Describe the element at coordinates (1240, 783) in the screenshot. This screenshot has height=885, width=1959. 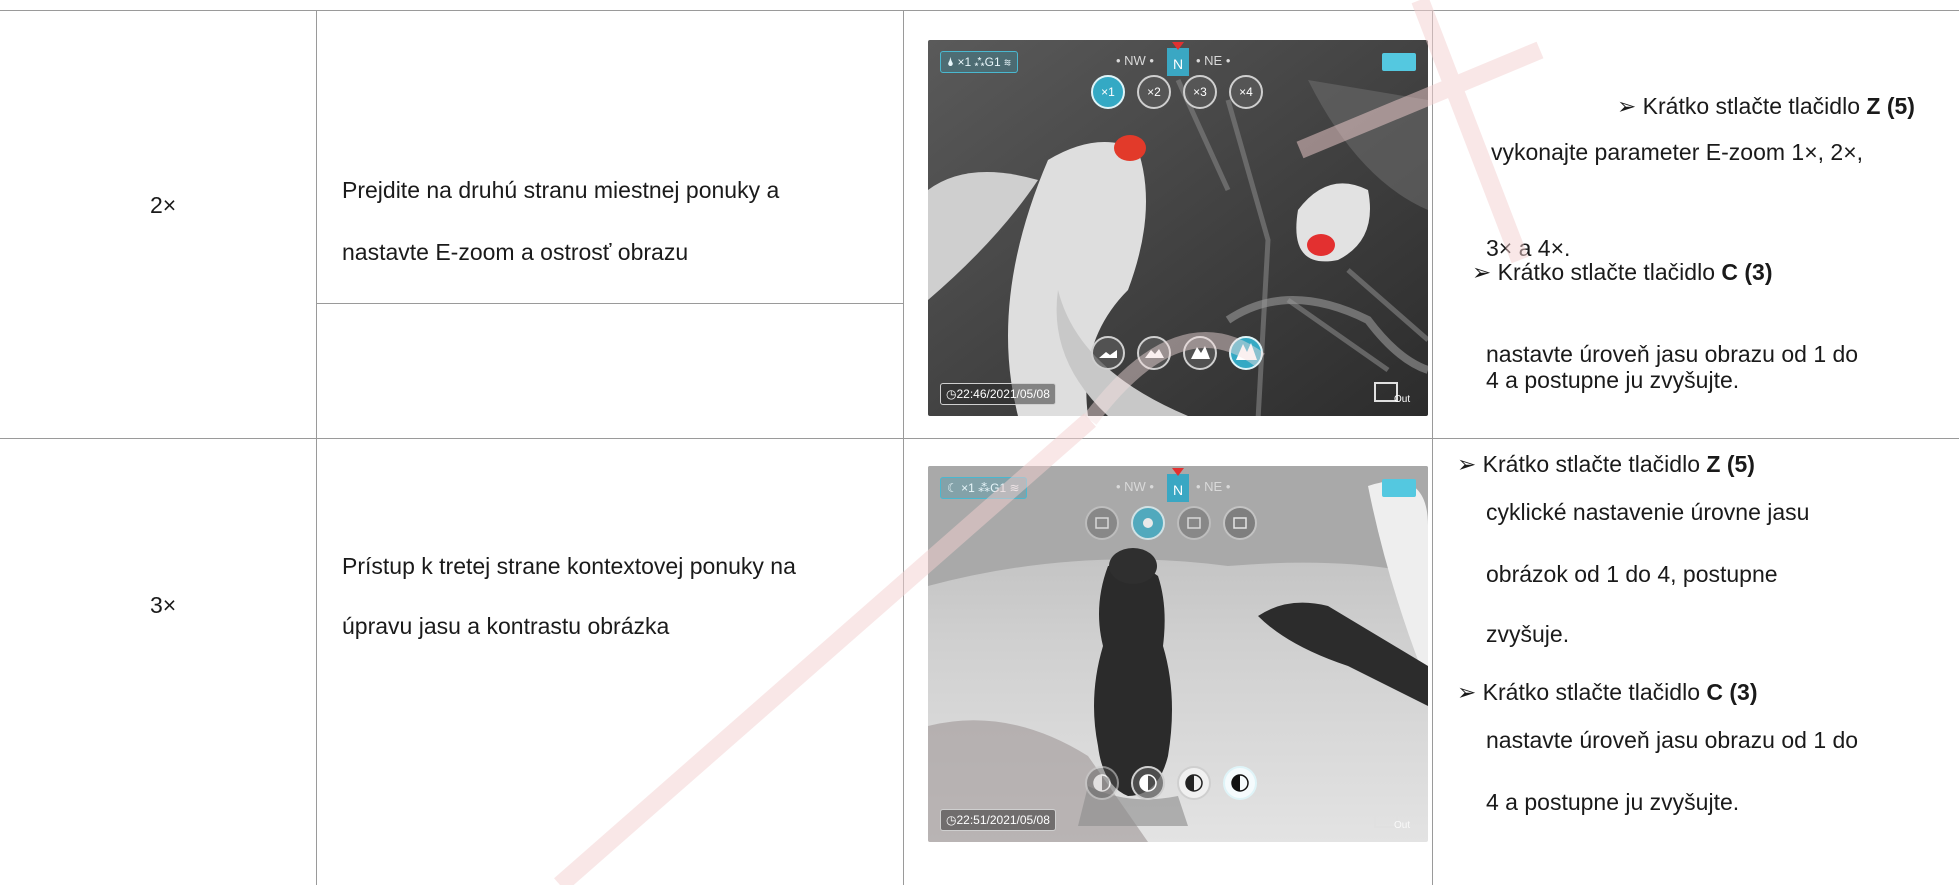
I see `contrast-4-icon` at that location.